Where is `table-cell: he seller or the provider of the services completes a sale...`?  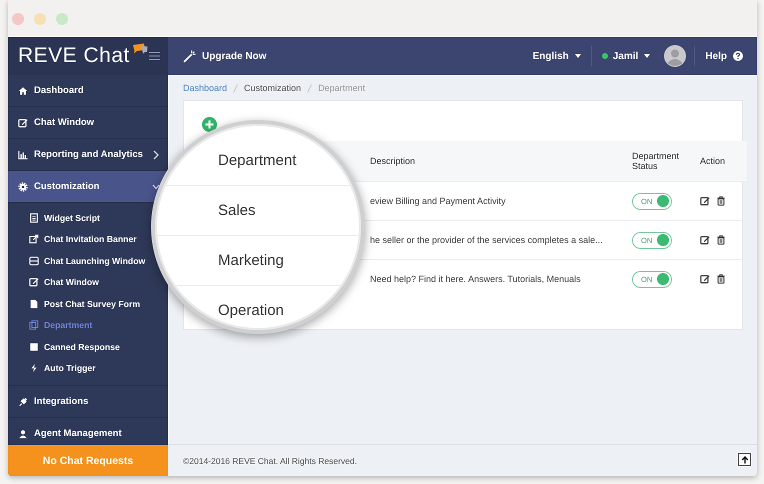 table-cell: he seller or the provider of the services completes a sale... is located at coordinates (486, 240).